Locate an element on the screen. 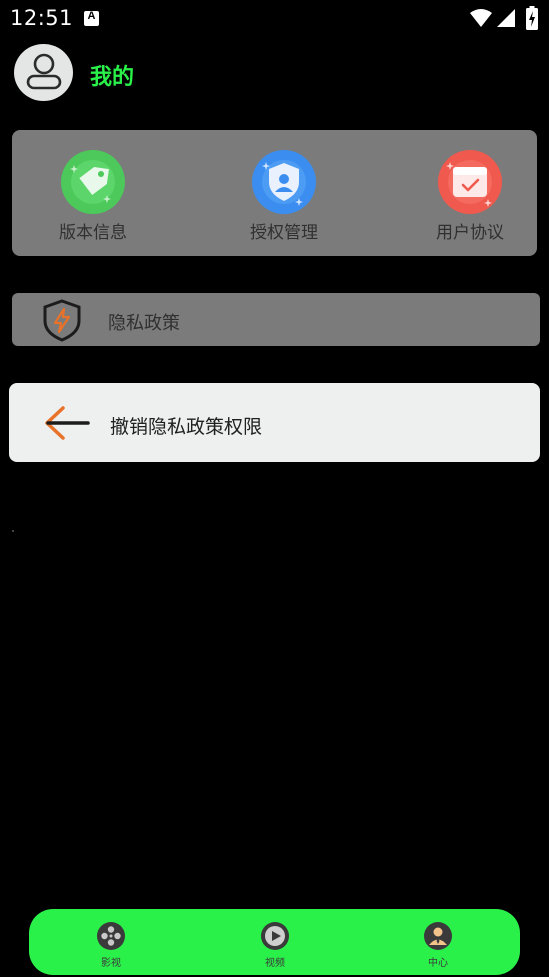  calendar-check-icon is located at coordinates (470, 182).